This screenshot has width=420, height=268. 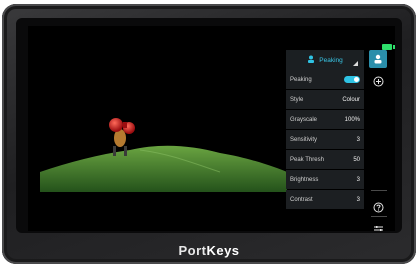 I want to click on help-button, so click(x=378, y=207).